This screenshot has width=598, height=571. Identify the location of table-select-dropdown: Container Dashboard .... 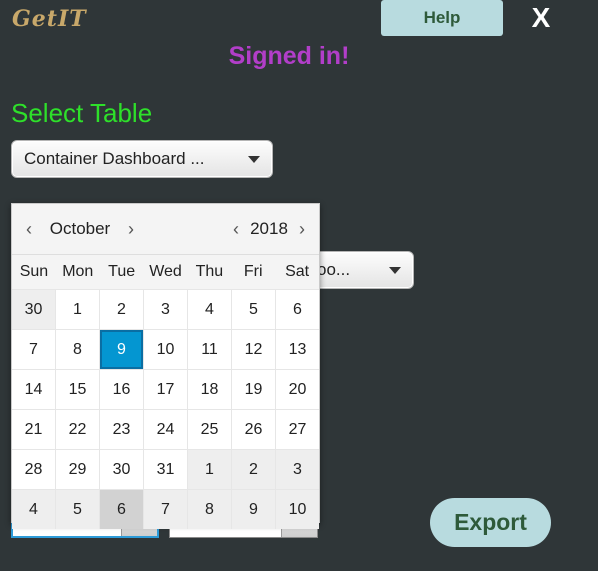
(142, 159).